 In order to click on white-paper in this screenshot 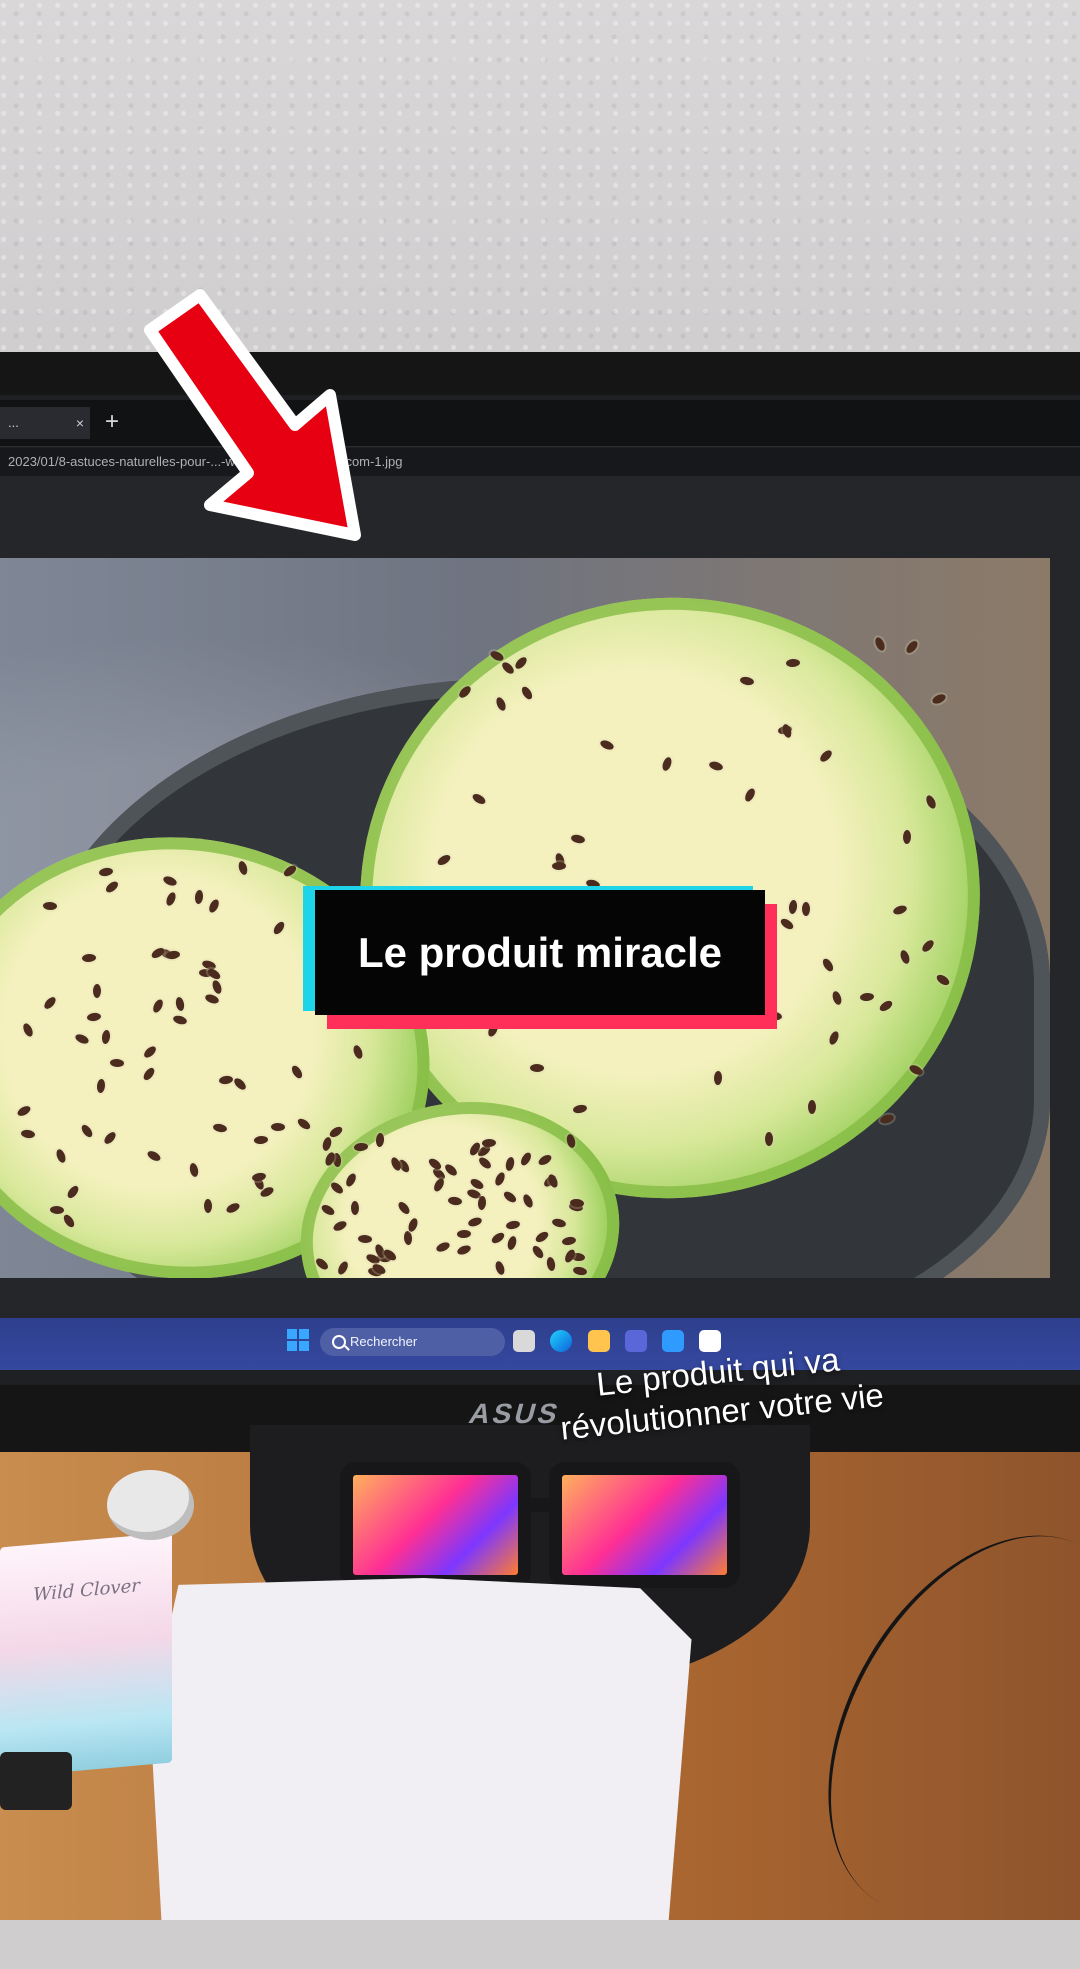, I will do `click(435, 1749)`.